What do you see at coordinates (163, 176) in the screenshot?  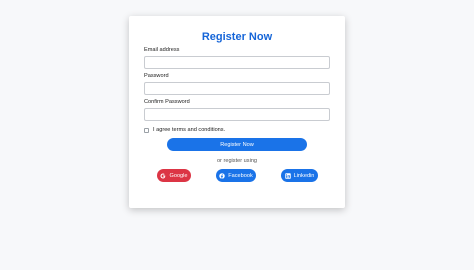 I see `google-icon` at bounding box center [163, 176].